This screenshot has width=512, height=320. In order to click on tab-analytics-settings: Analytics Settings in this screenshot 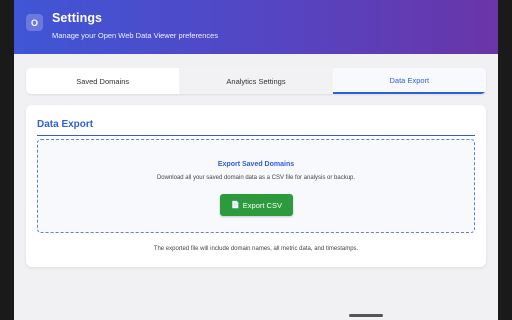, I will do `click(256, 81)`.